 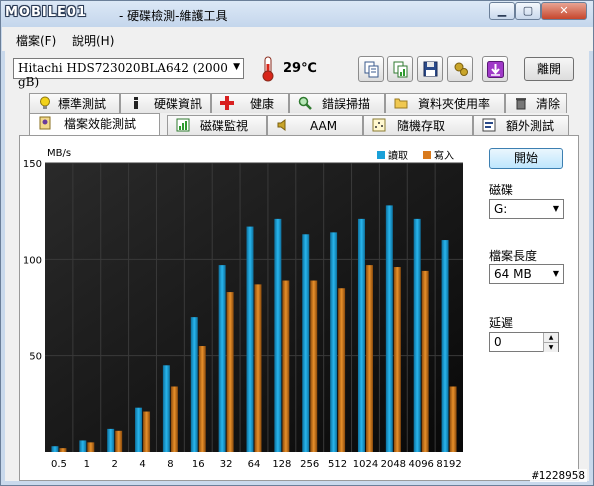 What do you see at coordinates (401, 103) in the screenshot?
I see `folder-icon` at bounding box center [401, 103].